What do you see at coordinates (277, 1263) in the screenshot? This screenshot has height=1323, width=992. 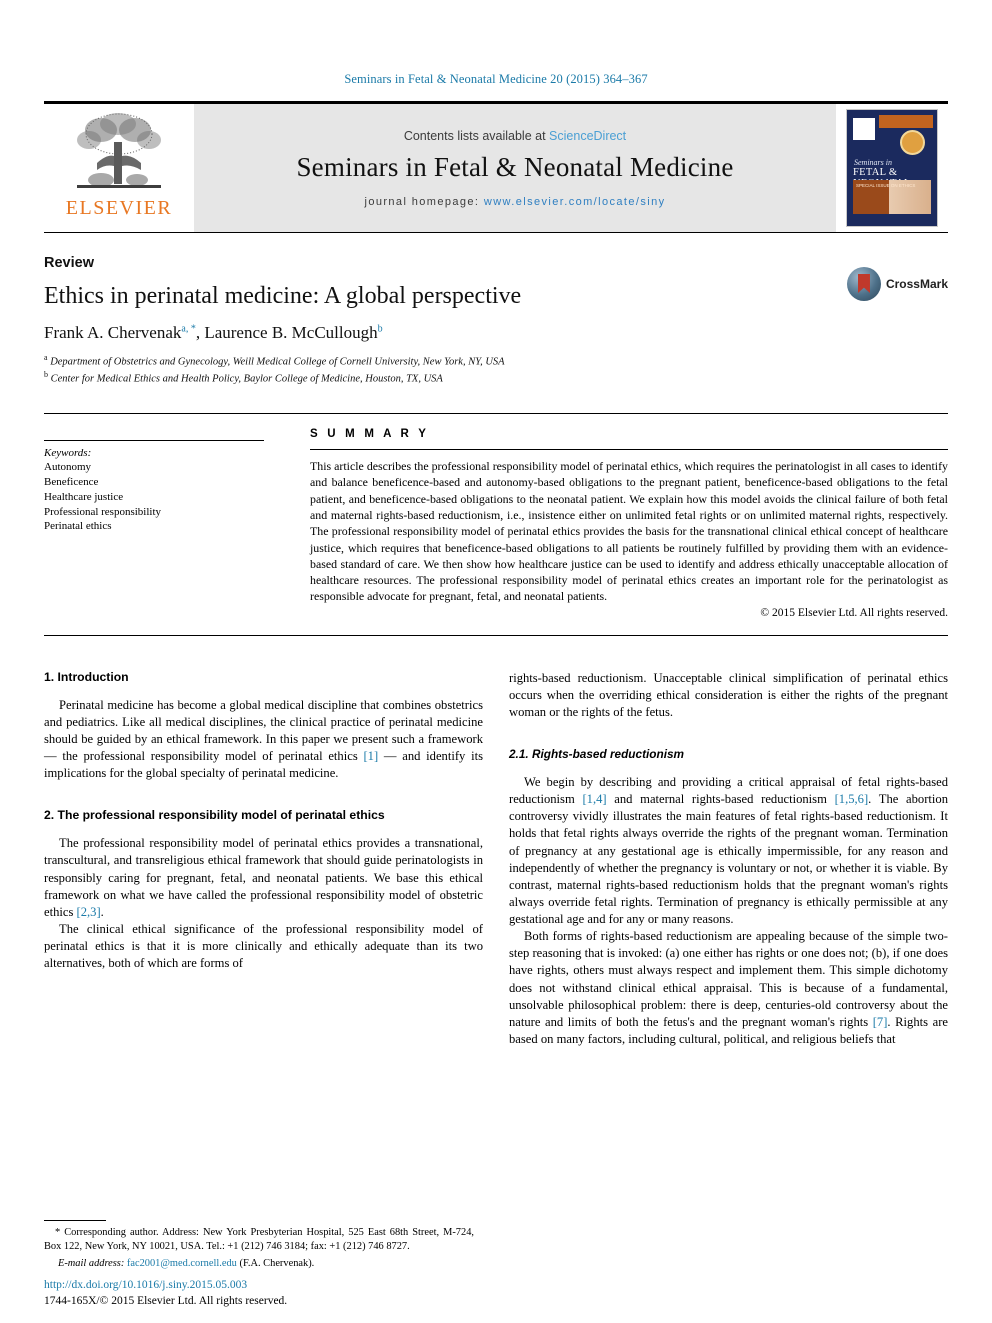 I see `email-owner: (F.A. Chervenak).` at bounding box center [277, 1263].